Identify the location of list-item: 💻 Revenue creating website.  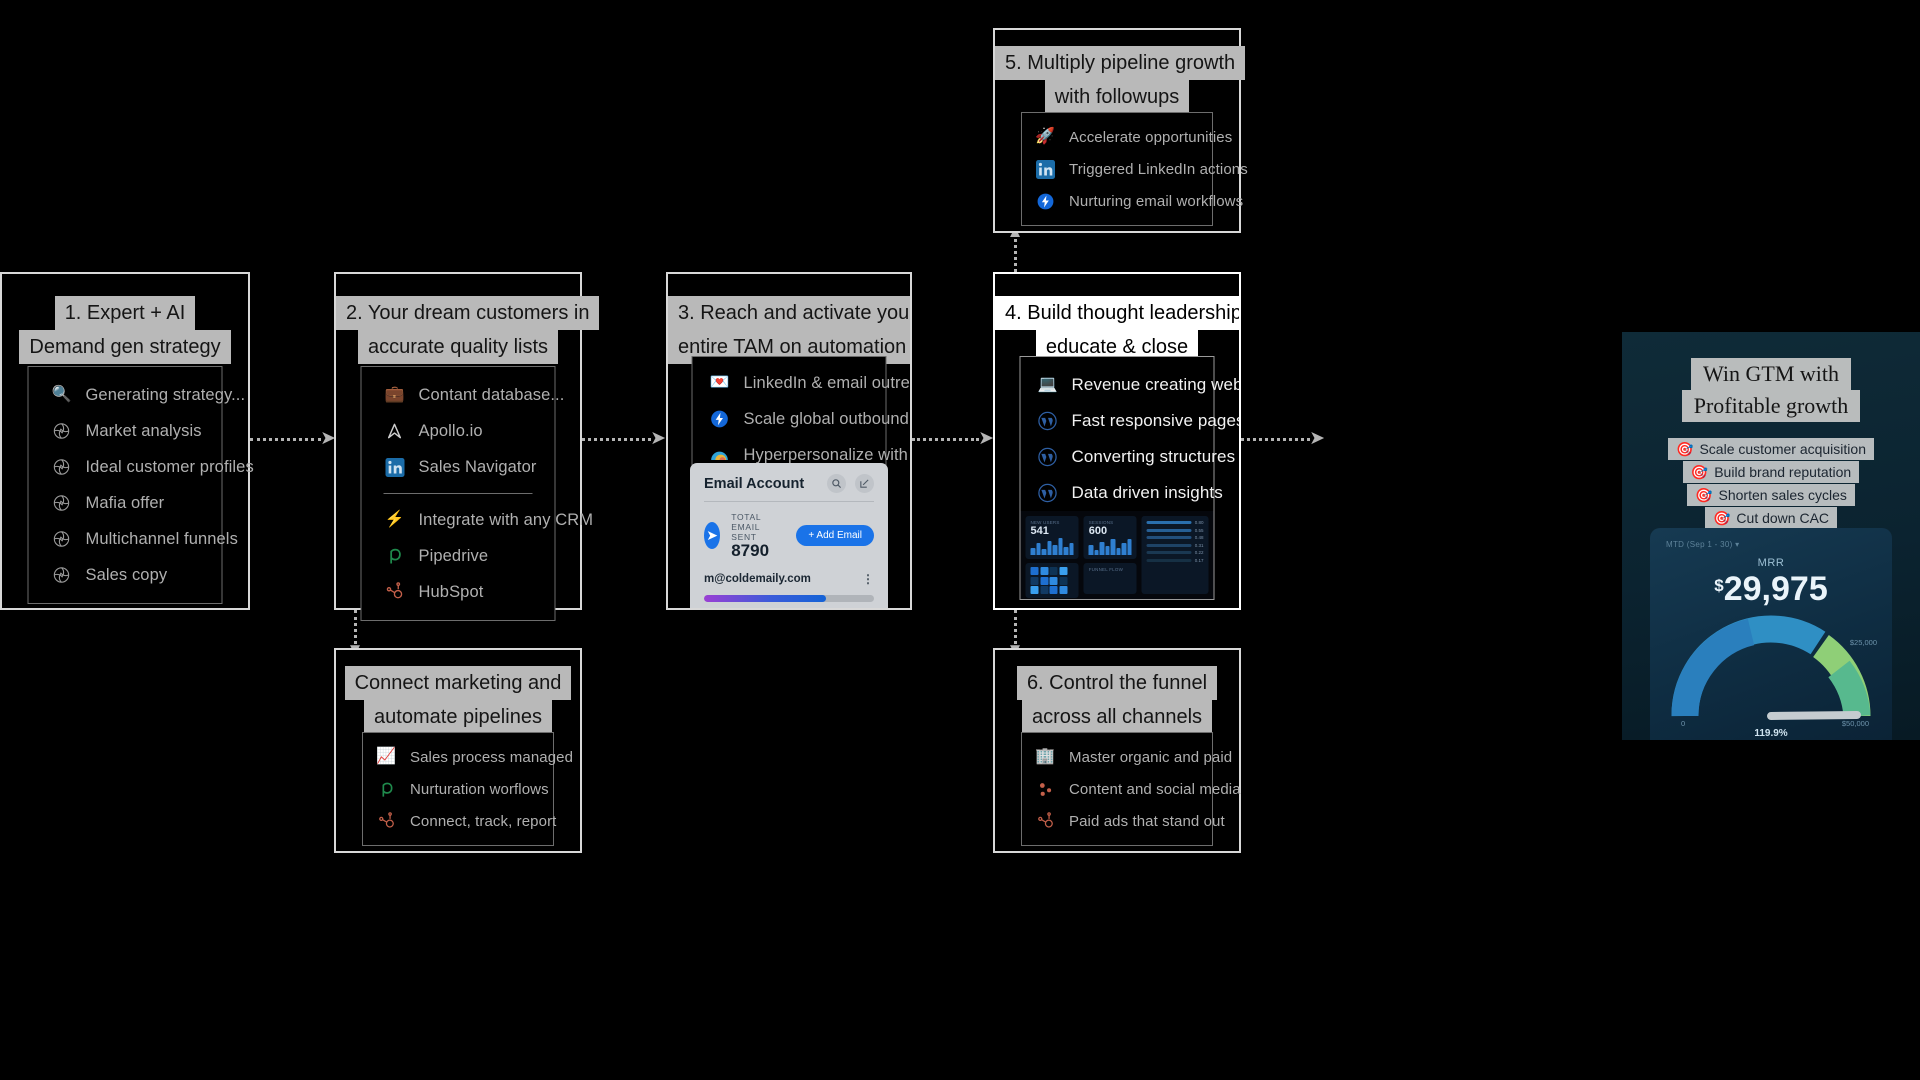
(1138, 385).